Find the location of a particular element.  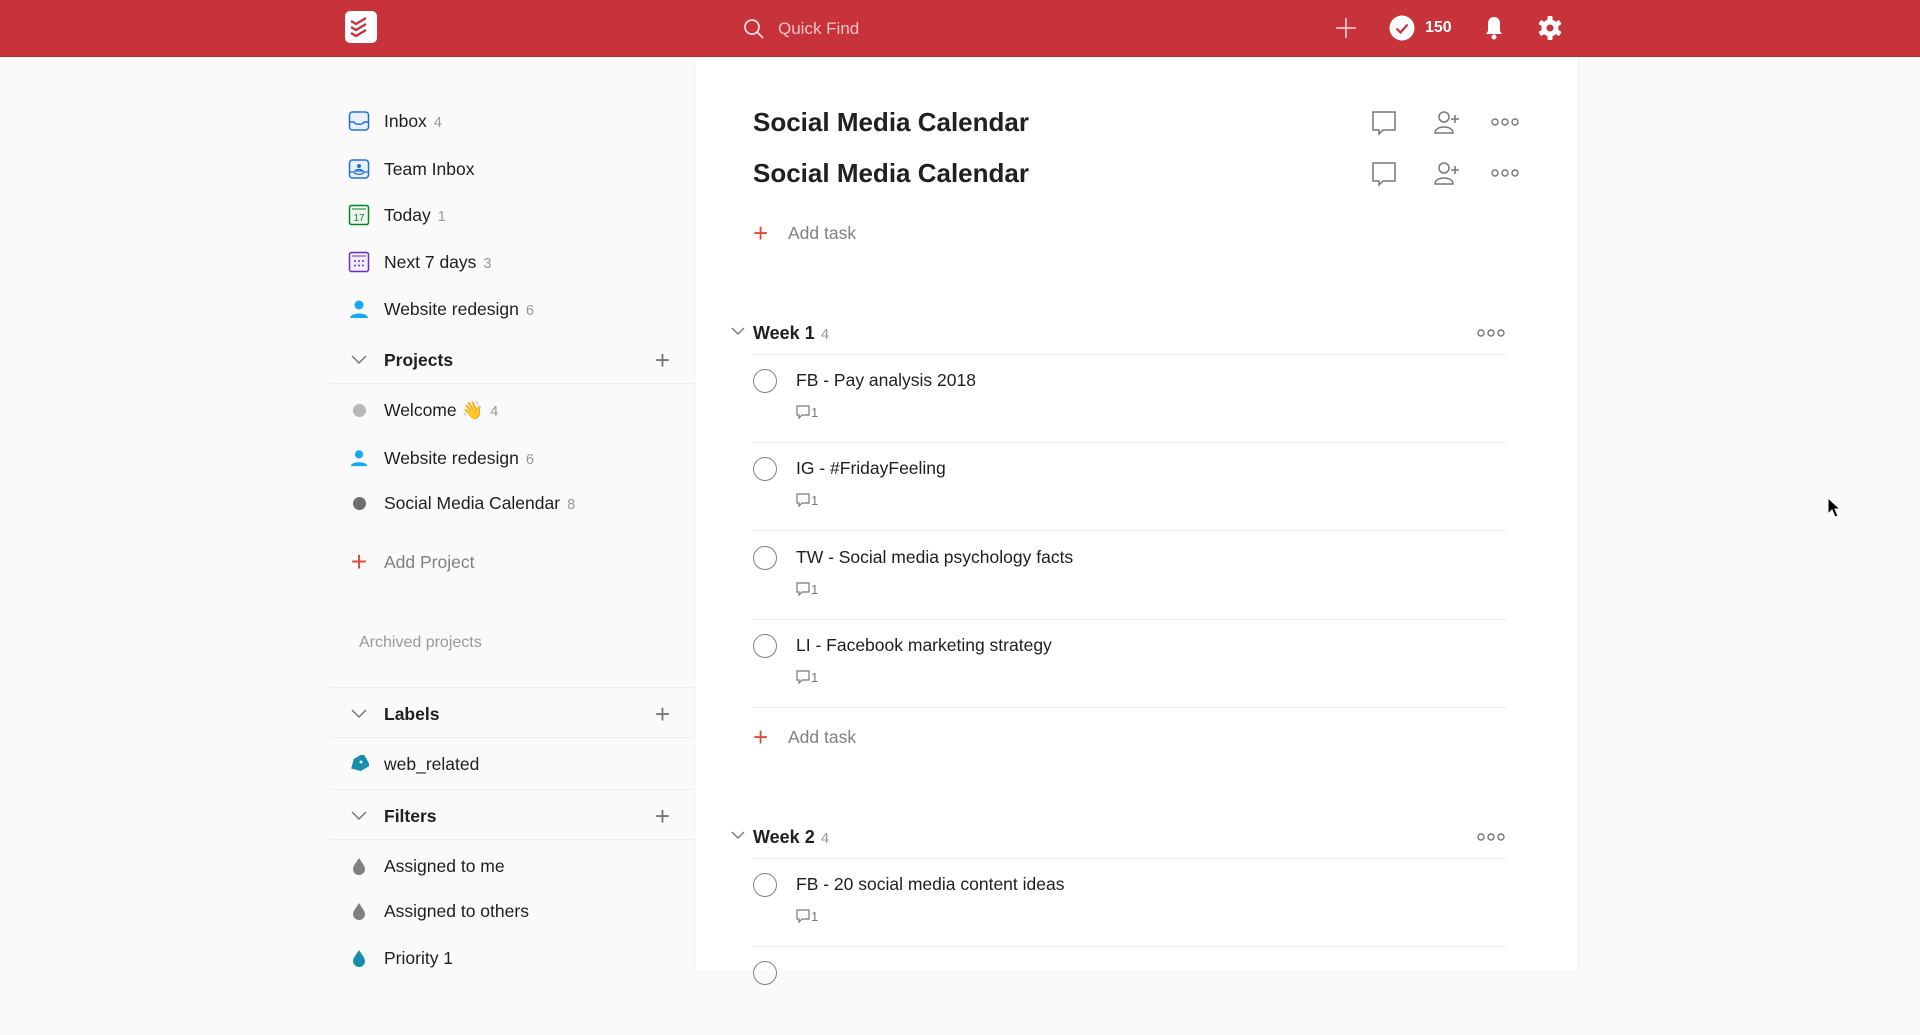

search-input: Quick Find is located at coordinates (818, 29).